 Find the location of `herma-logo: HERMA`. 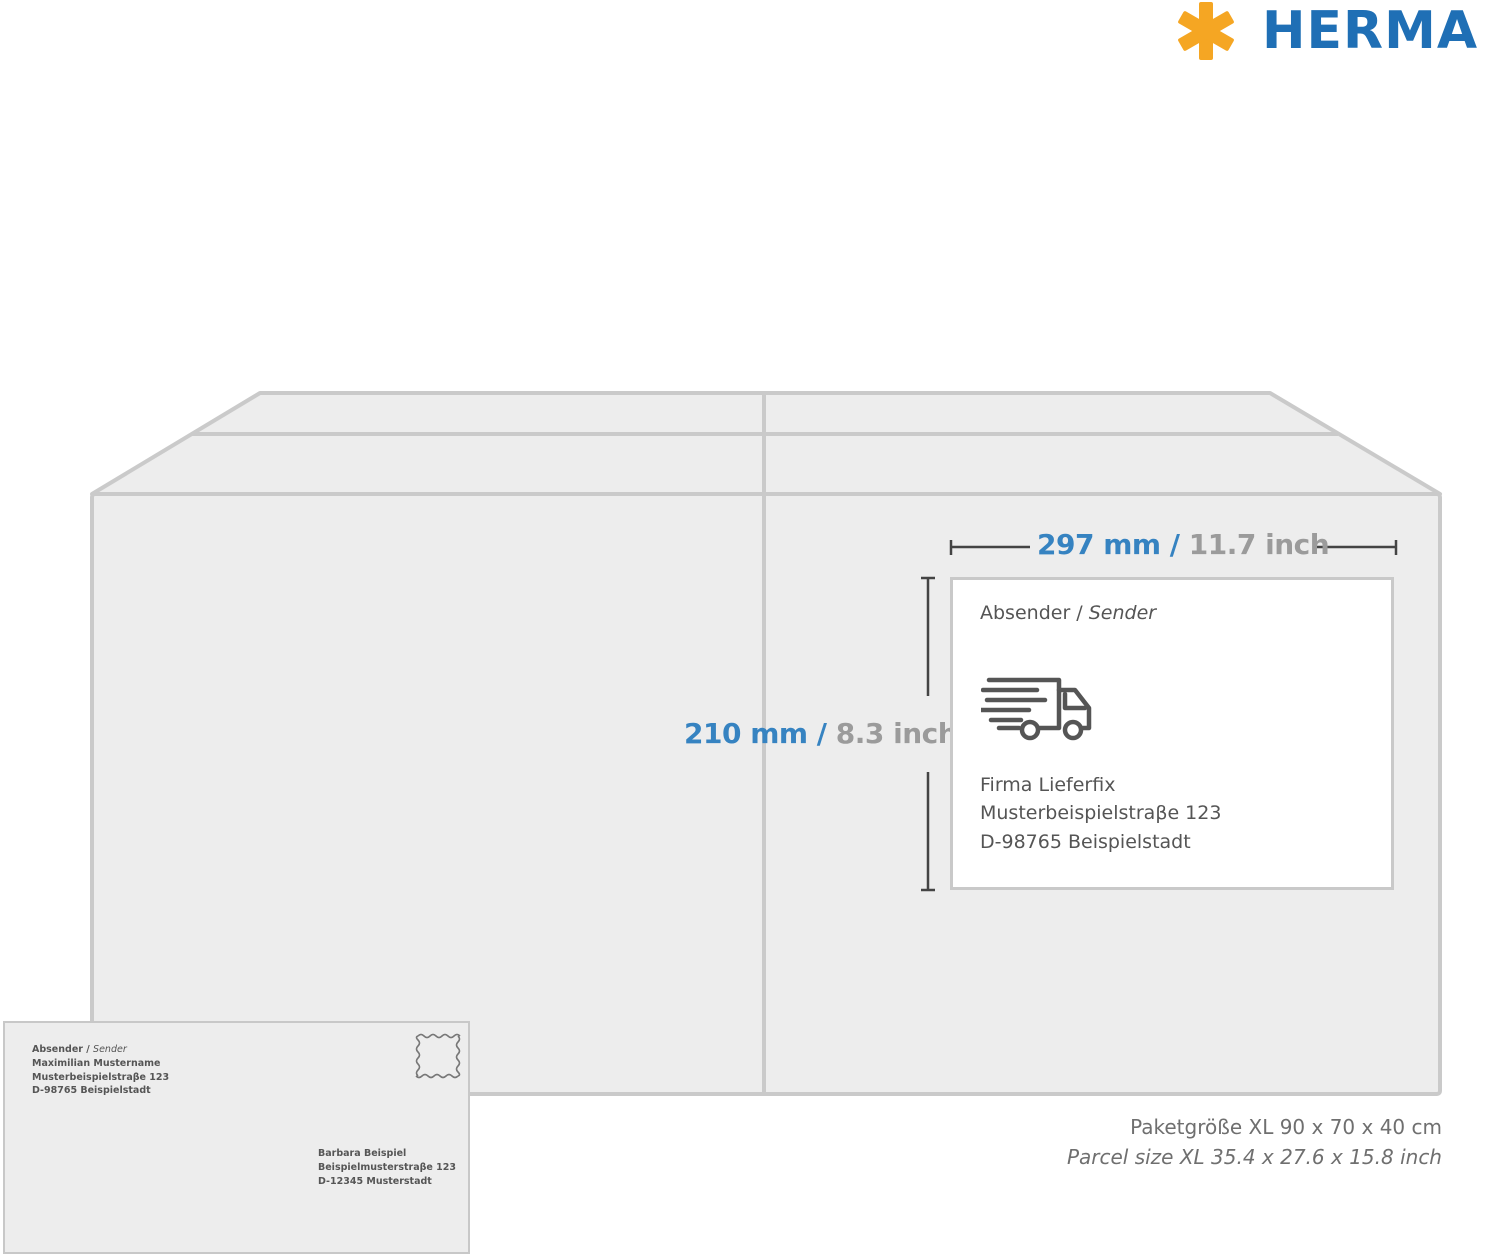

herma-logo: HERMA is located at coordinates (1337, 31).